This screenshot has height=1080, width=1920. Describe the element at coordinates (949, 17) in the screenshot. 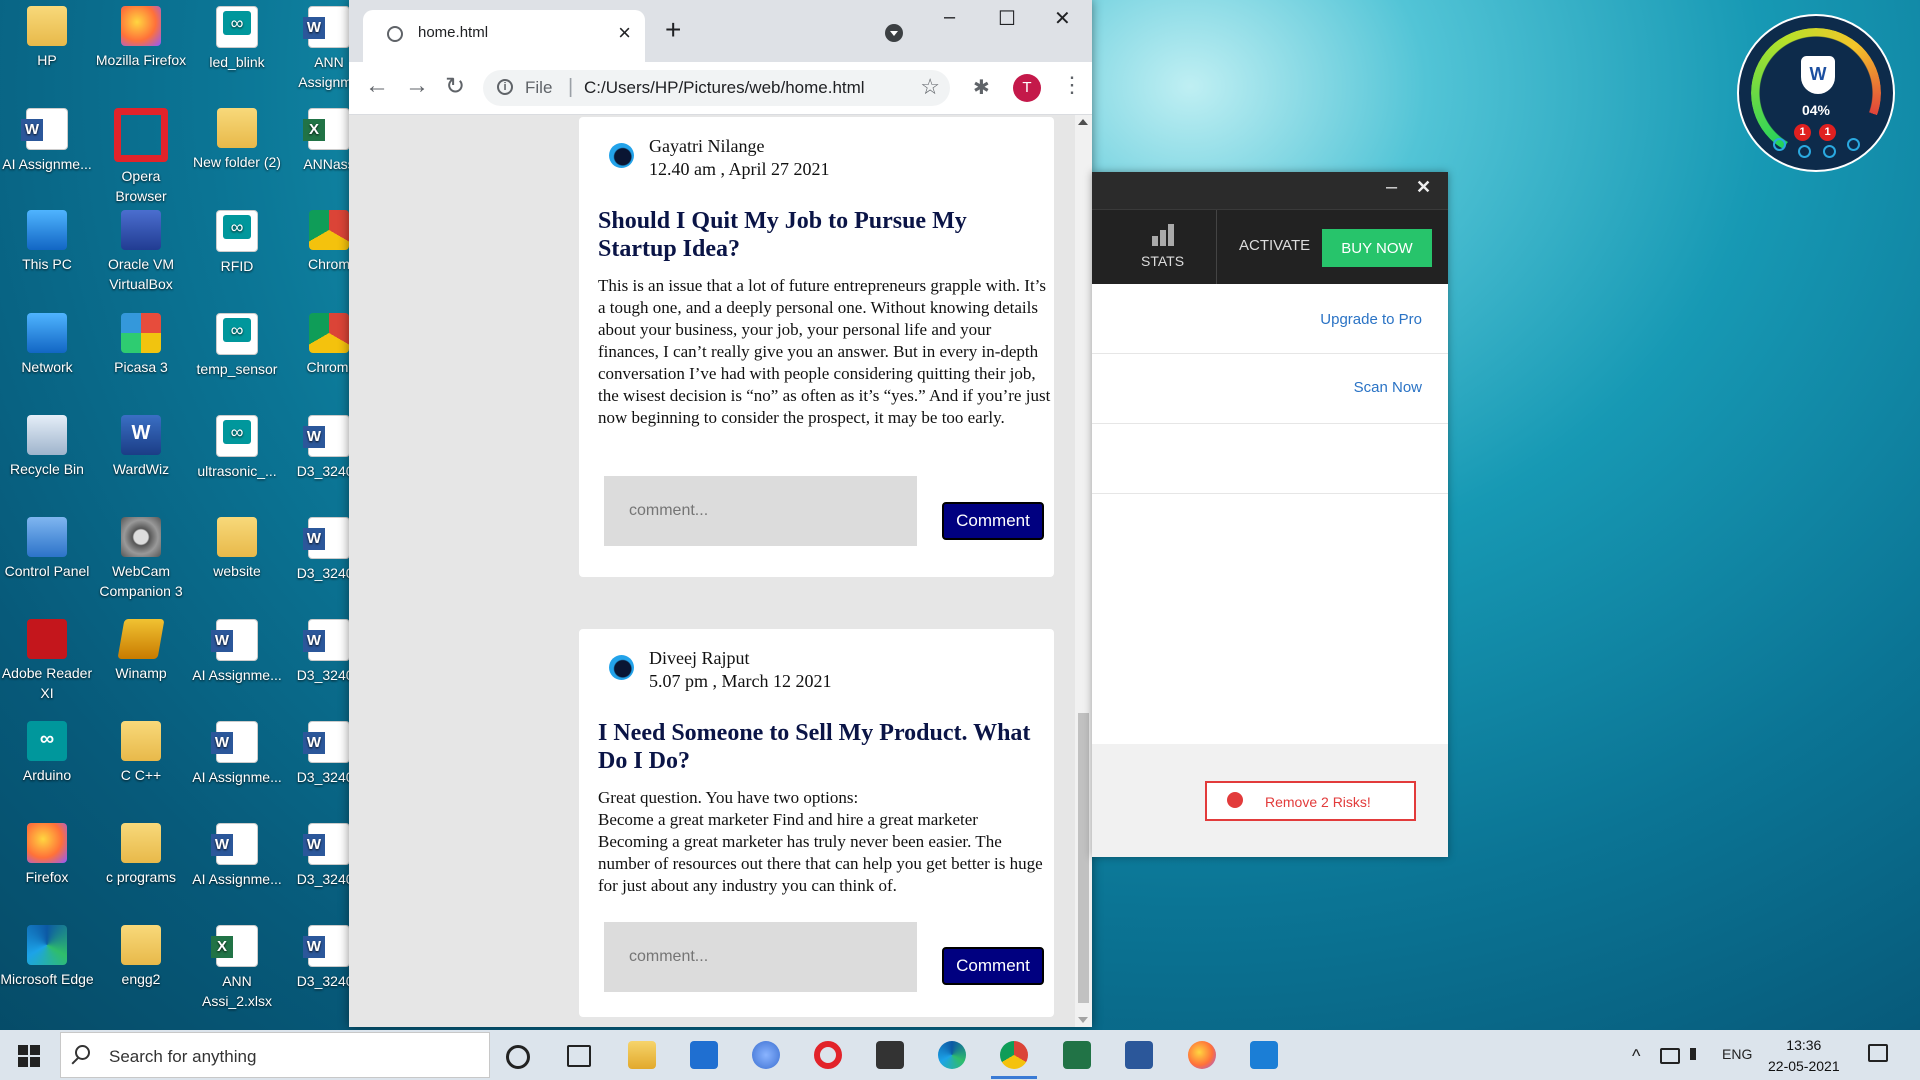

I see `minimize-button: –` at that location.